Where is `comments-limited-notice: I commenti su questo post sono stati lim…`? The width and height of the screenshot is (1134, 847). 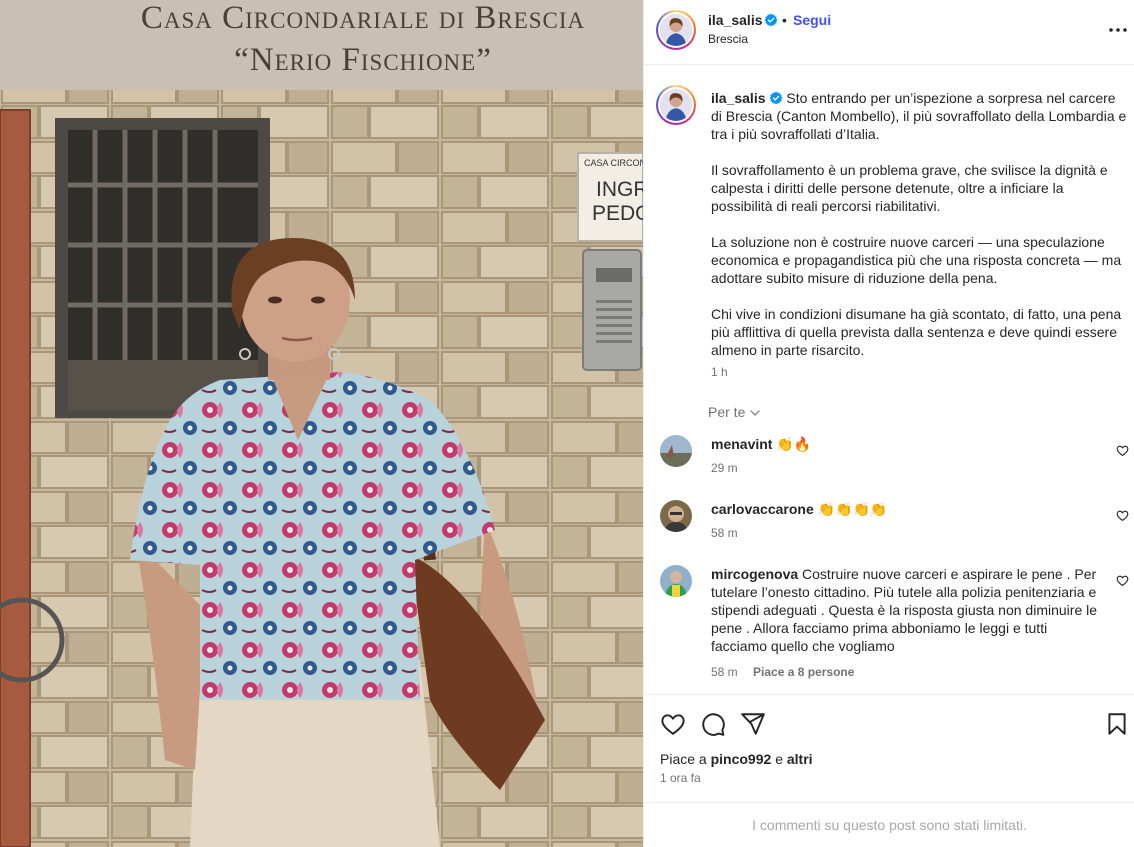 comments-limited-notice: I commenti su questo post sono stati lim… is located at coordinates (889, 824).